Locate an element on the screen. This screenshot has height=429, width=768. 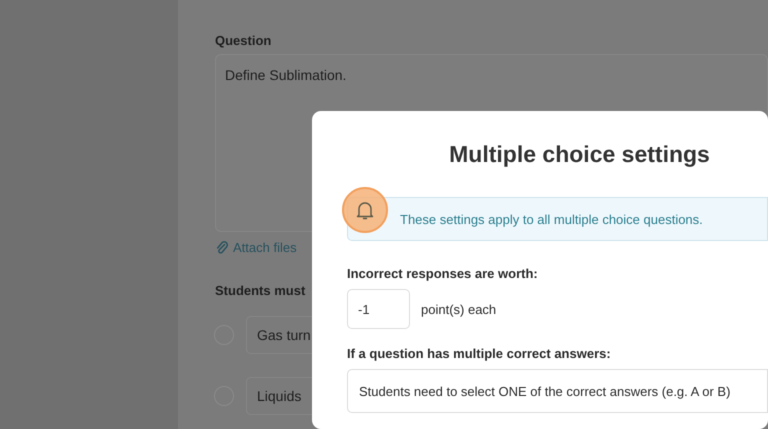
modal-title: Multiple choice settings is located at coordinates (579, 154).